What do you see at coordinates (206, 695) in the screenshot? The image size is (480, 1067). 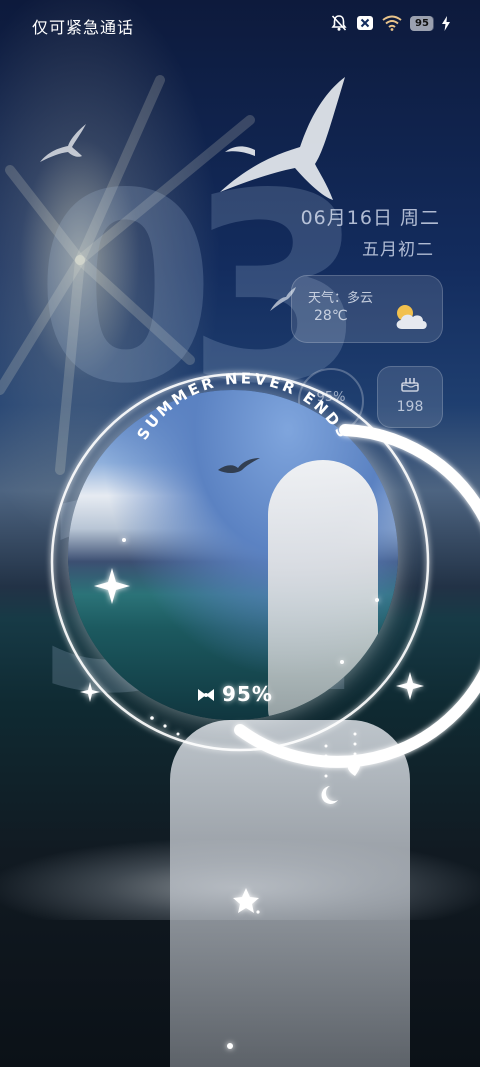 I see `bow-icon` at bounding box center [206, 695].